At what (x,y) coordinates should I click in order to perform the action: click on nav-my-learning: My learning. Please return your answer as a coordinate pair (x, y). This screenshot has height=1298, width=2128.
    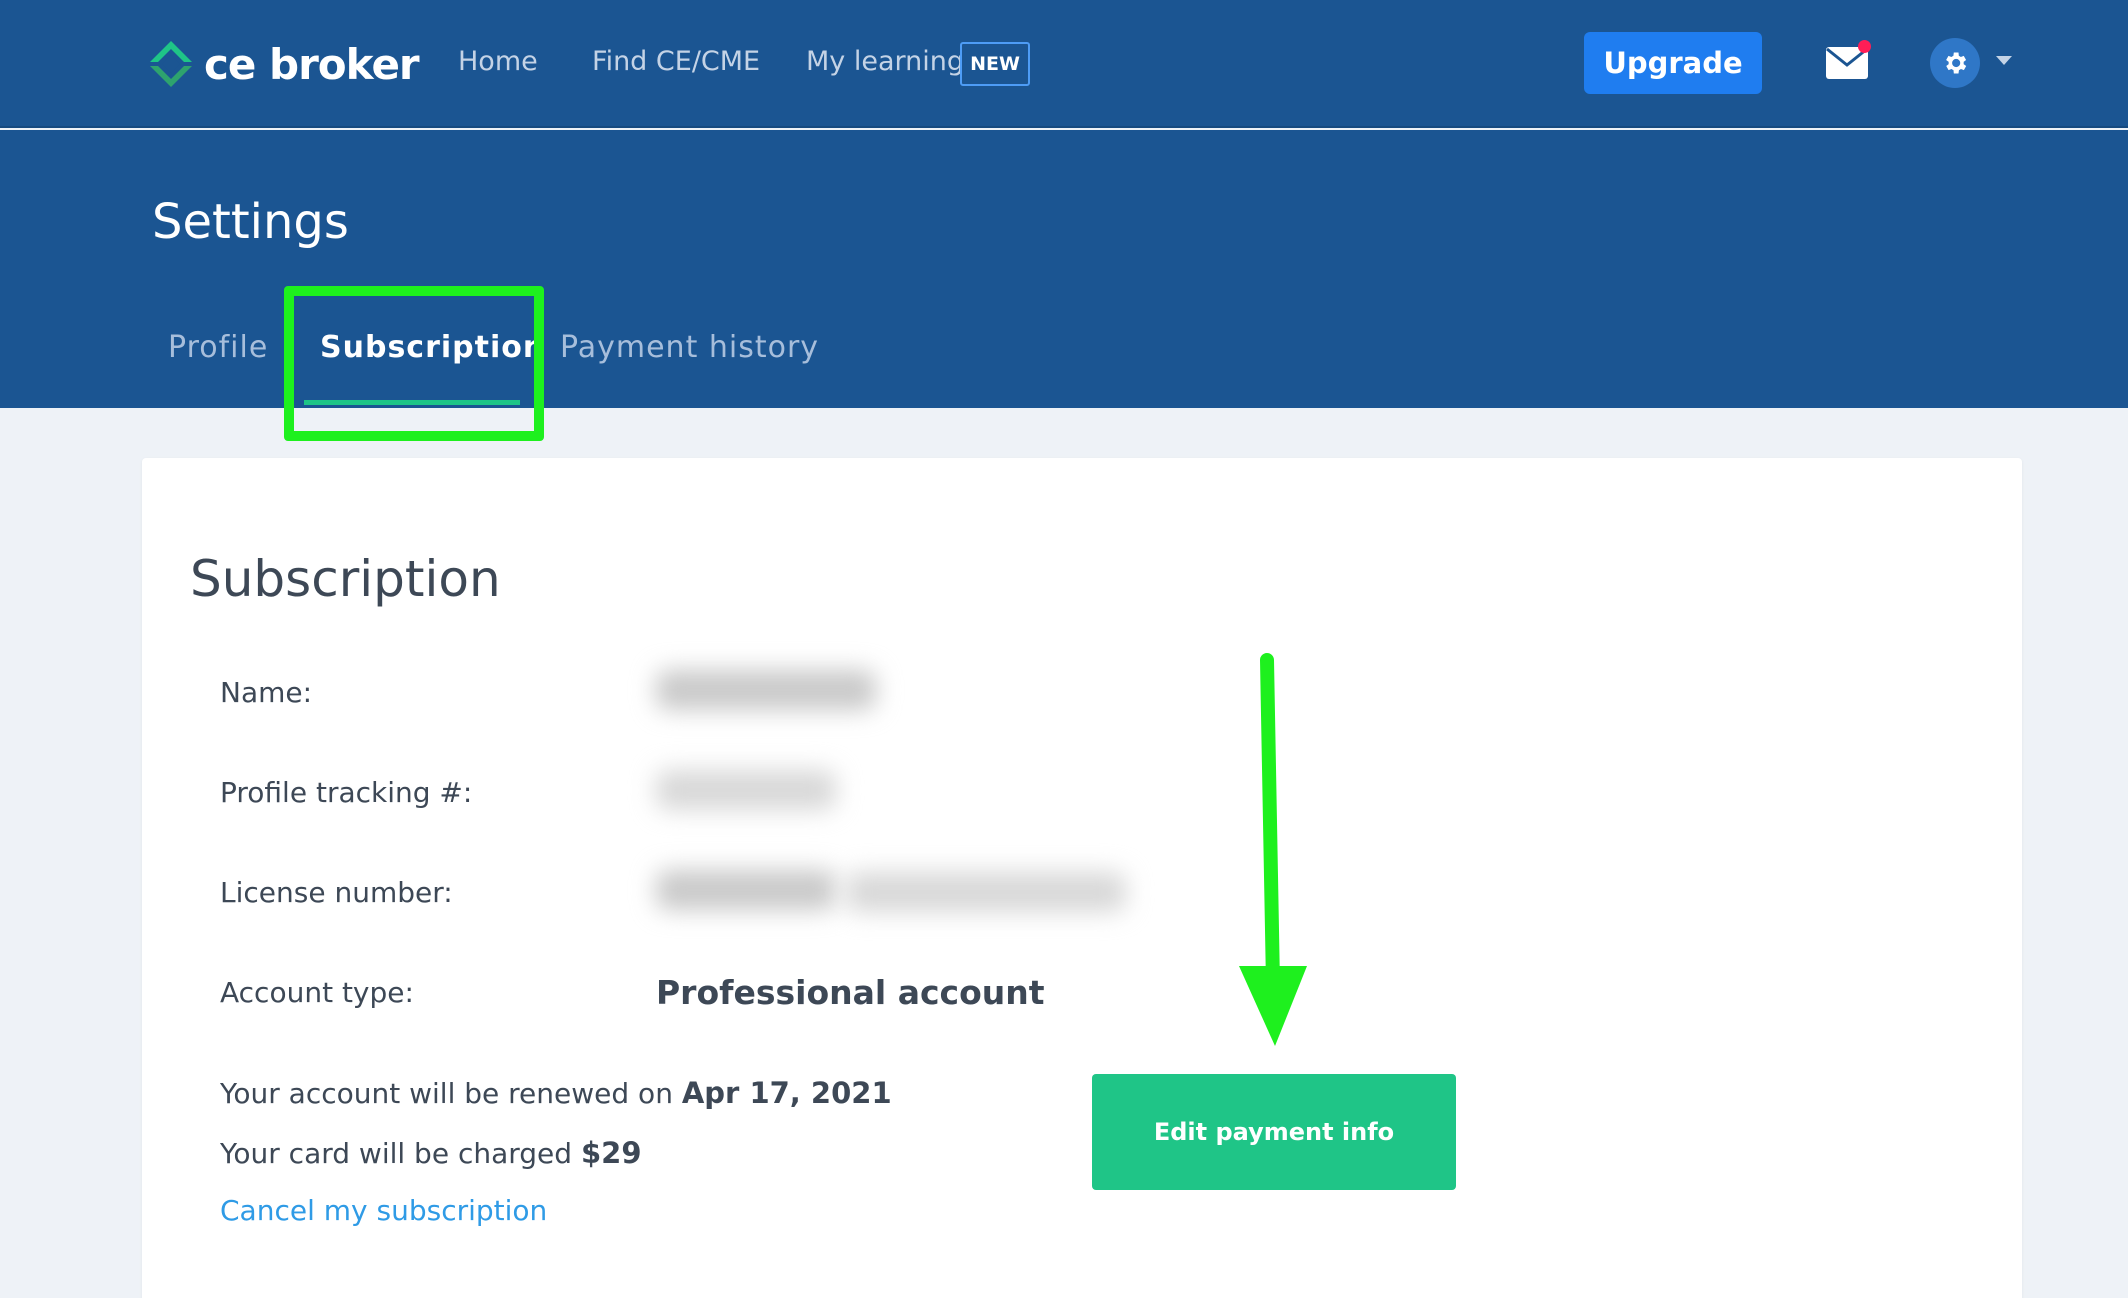
    Looking at the image, I should click on (885, 61).